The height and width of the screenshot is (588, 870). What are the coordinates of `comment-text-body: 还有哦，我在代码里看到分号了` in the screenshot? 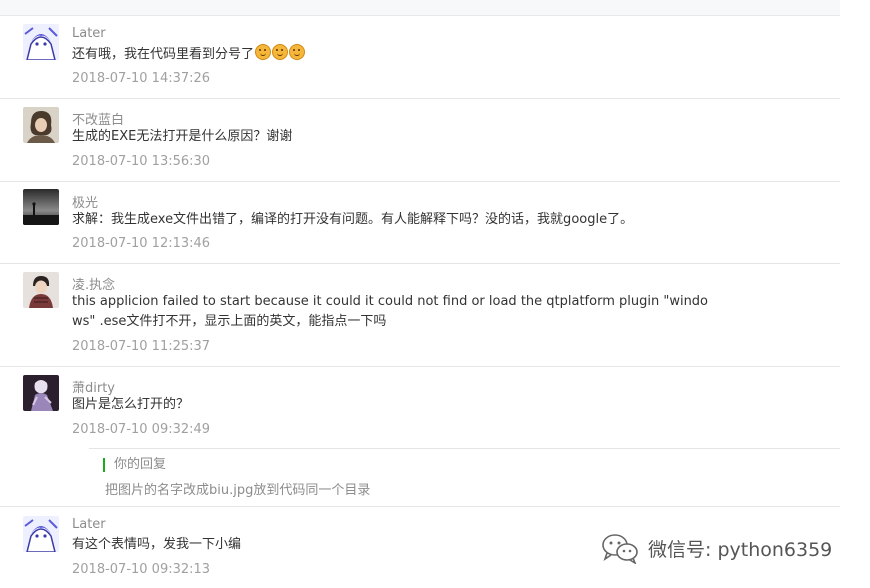 It's located at (163, 54).